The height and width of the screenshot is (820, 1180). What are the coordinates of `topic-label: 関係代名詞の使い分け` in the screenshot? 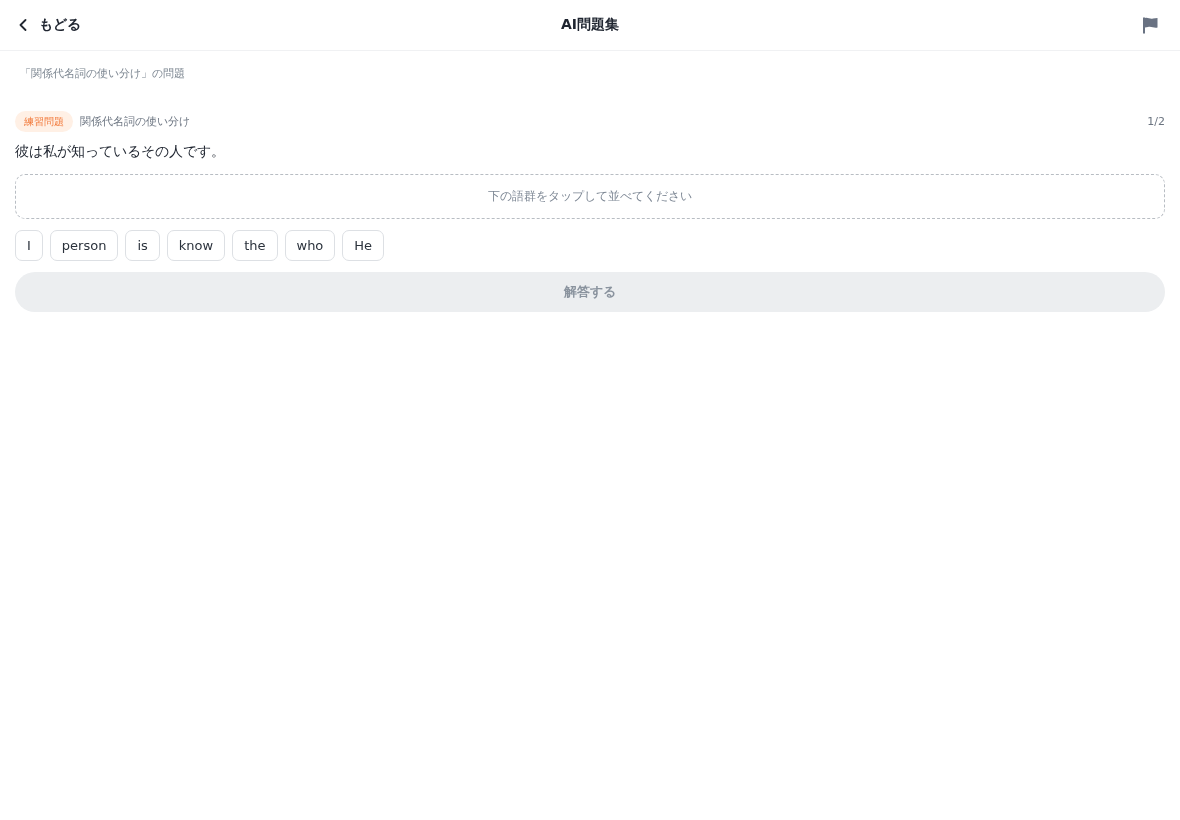 It's located at (135, 121).